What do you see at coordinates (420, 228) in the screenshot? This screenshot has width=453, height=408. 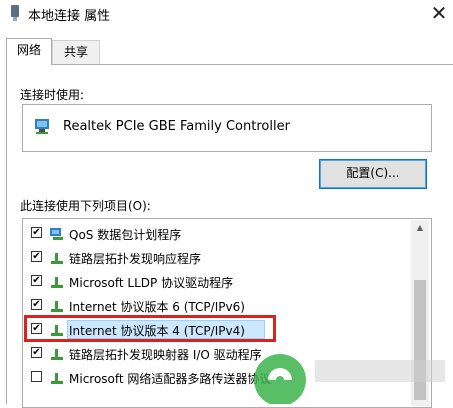 I see `scroll-up-icon: ▲` at bounding box center [420, 228].